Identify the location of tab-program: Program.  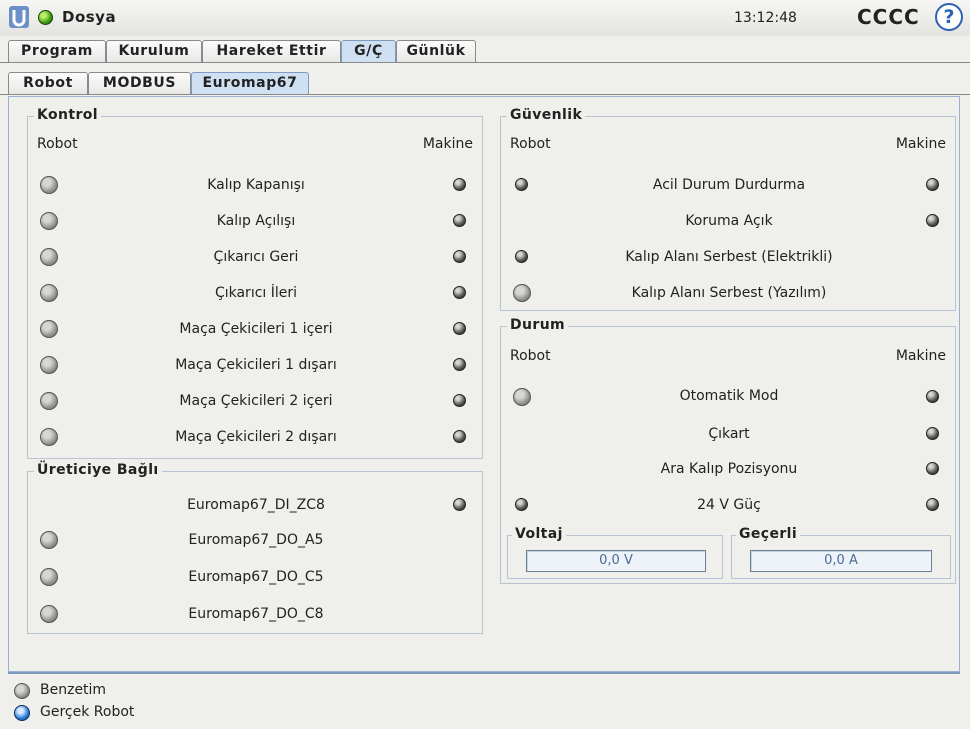
(57, 51).